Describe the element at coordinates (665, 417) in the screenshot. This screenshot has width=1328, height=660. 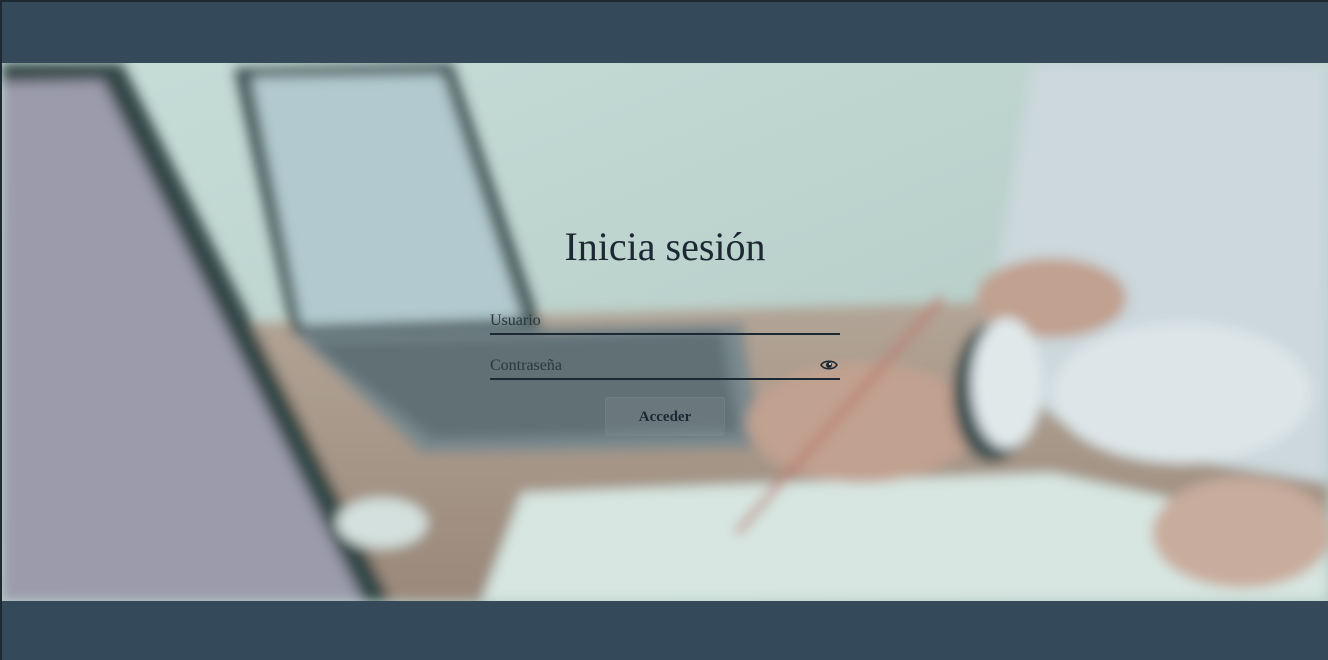
I see `submit-button: Acceder` at that location.